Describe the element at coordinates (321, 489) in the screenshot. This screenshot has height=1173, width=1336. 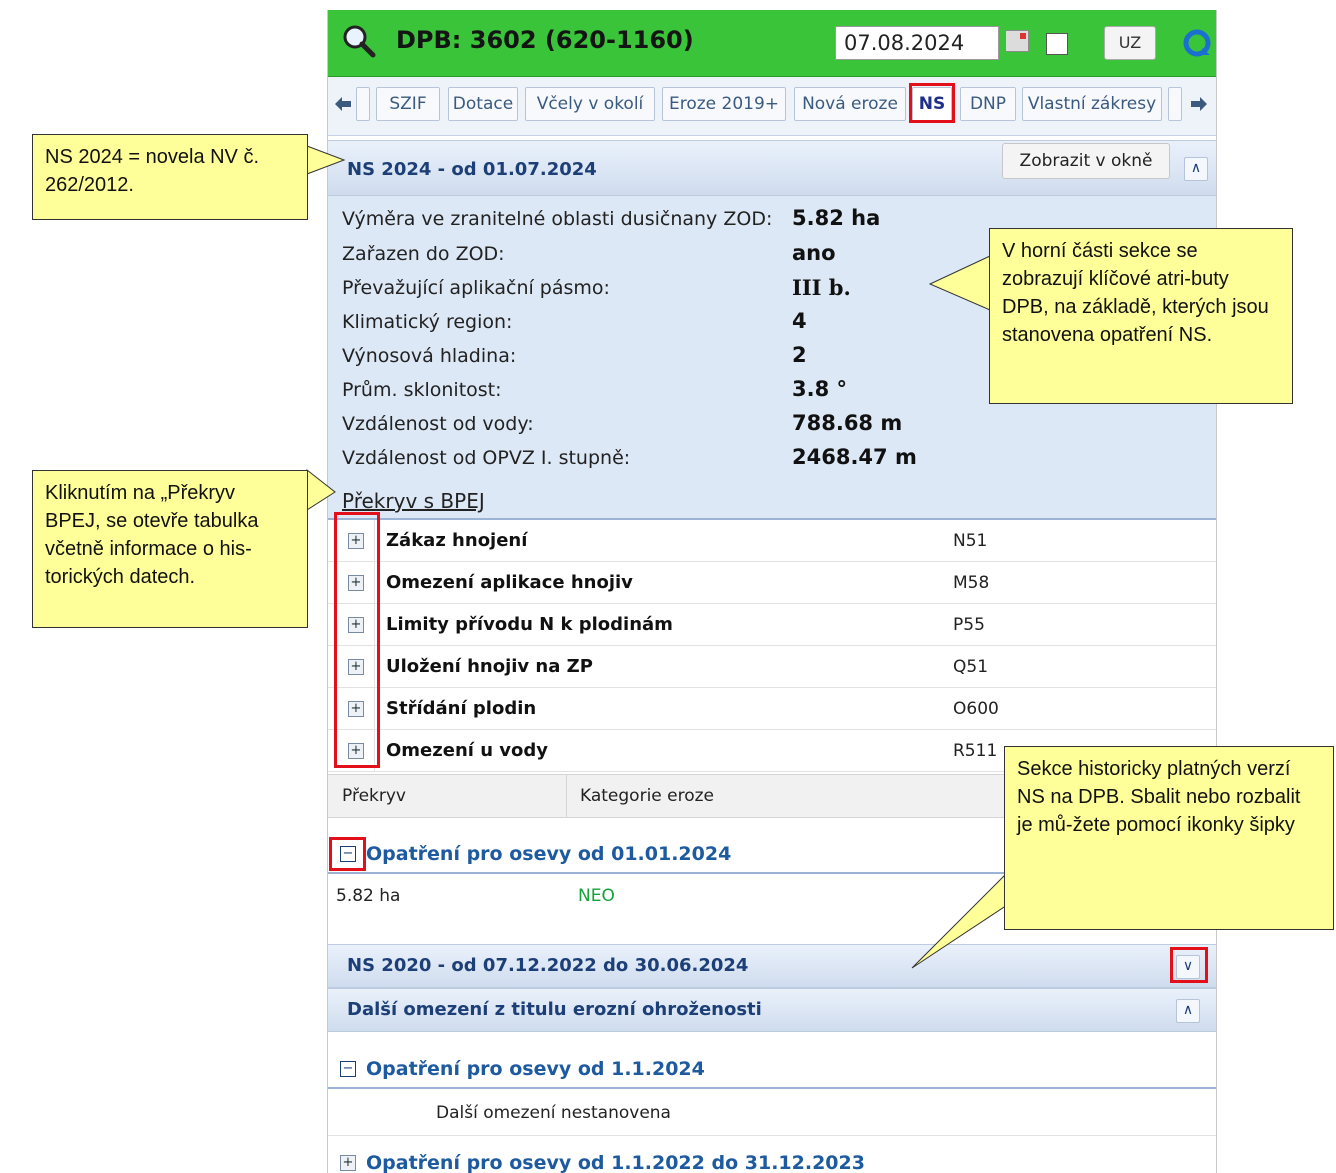
I see `pointer-bpej` at that location.